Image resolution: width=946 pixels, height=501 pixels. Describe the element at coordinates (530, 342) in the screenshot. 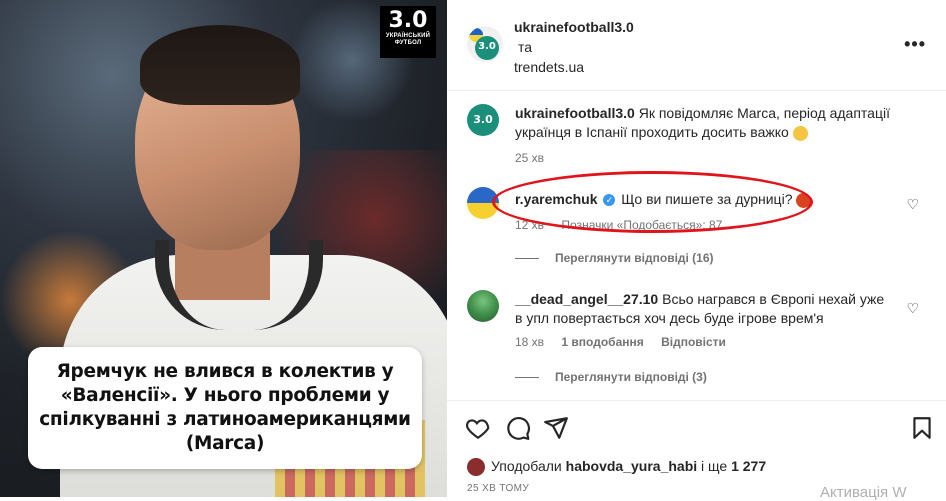

I see `comment-time: 18 хв` at that location.